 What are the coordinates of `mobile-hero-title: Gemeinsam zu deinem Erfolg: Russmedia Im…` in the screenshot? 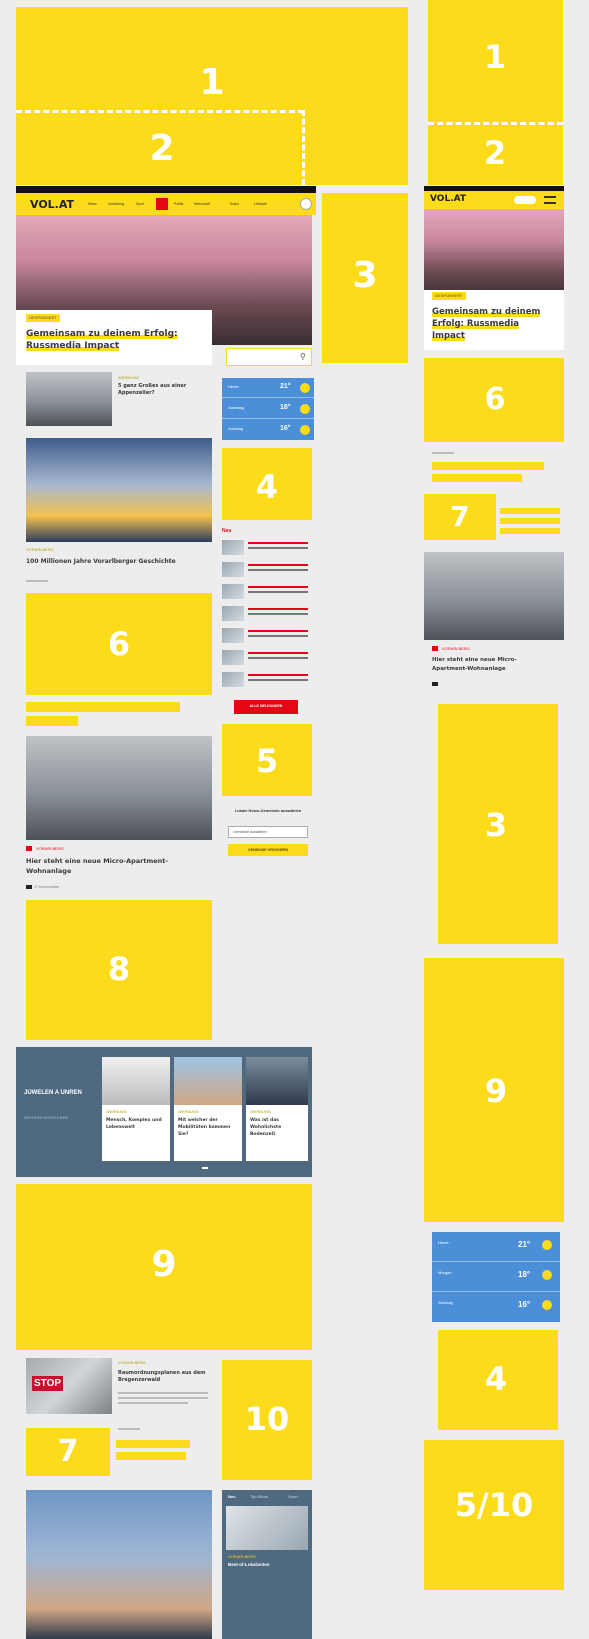 It's located at (487, 324).